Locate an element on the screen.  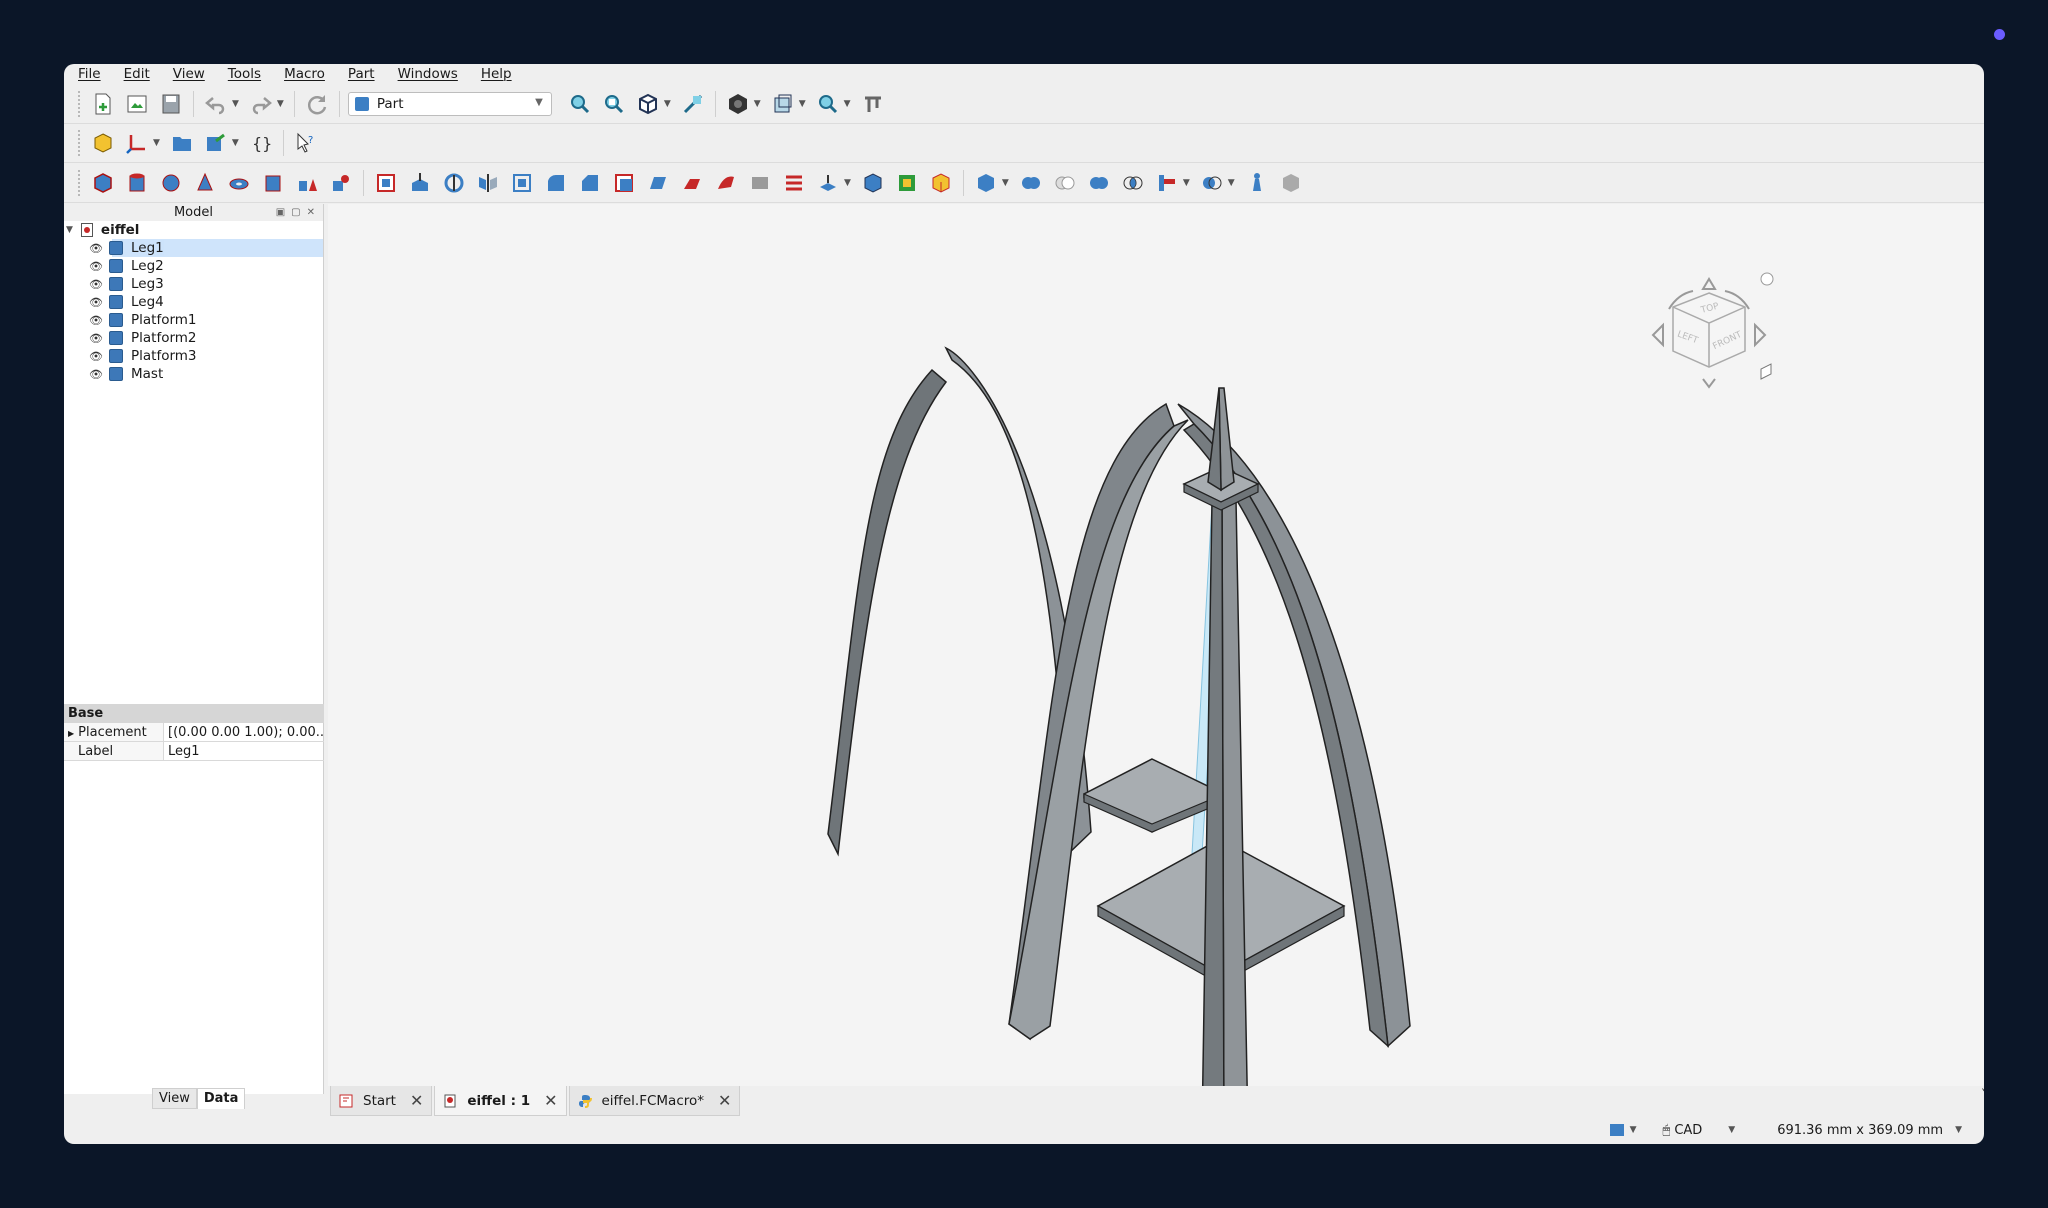
tree-document-row: ▼ eiffel is located at coordinates (193, 230).